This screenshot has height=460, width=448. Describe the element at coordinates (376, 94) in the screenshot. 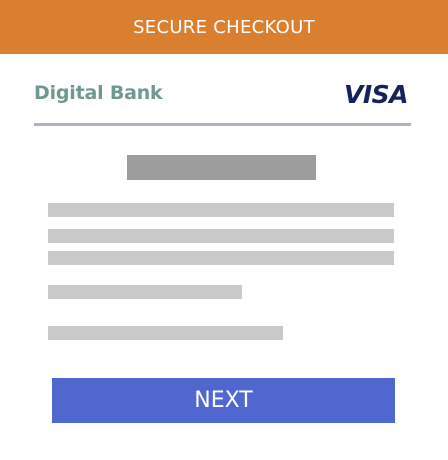

I see `visa-logo: VISA` at that location.